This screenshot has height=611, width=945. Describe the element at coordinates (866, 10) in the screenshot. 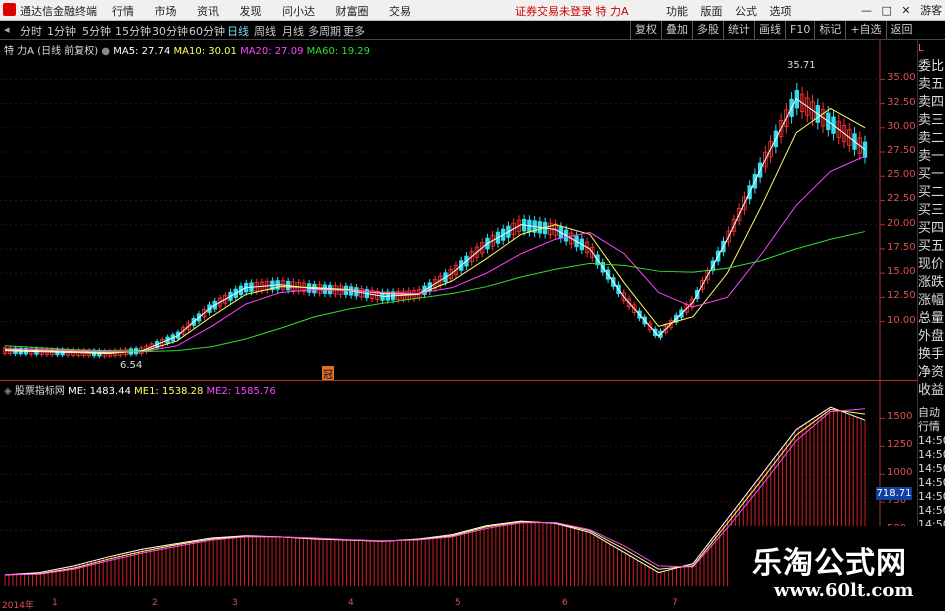

I see `minimize-button: —` at that location.